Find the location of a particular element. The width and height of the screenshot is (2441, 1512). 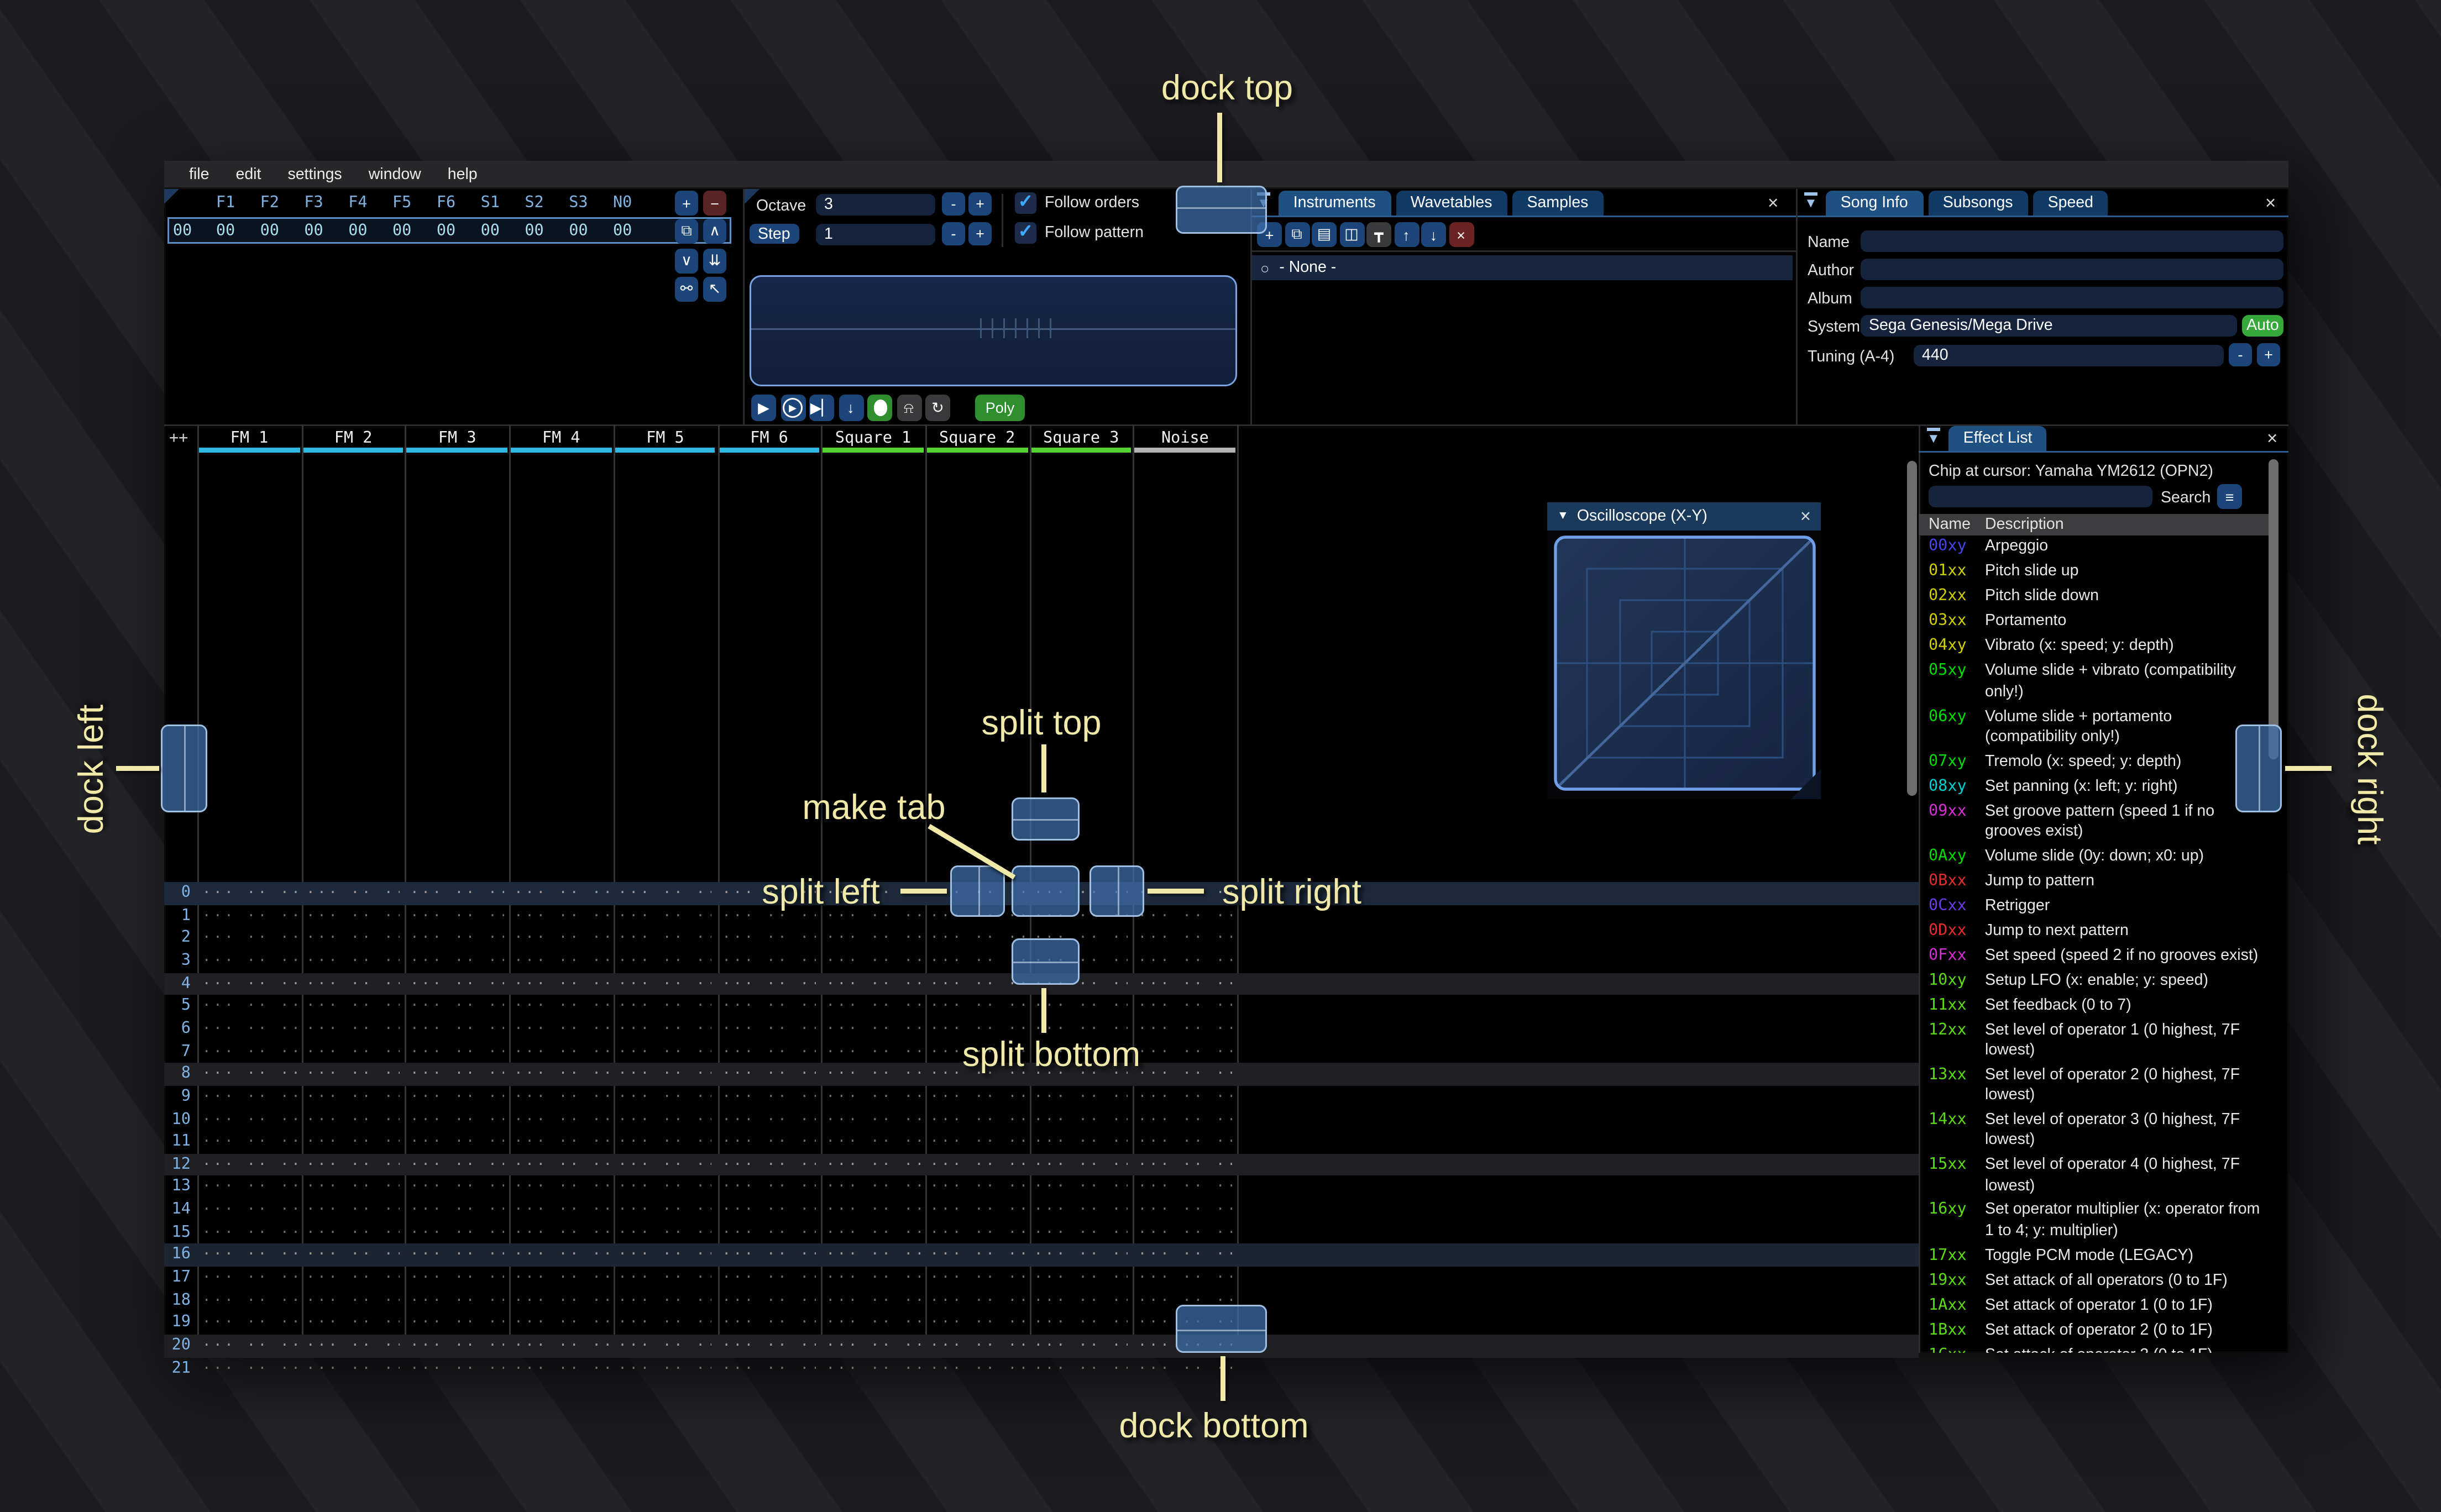

instruments-tab-instruments: Instruments is located at coordinates (1334, 203).